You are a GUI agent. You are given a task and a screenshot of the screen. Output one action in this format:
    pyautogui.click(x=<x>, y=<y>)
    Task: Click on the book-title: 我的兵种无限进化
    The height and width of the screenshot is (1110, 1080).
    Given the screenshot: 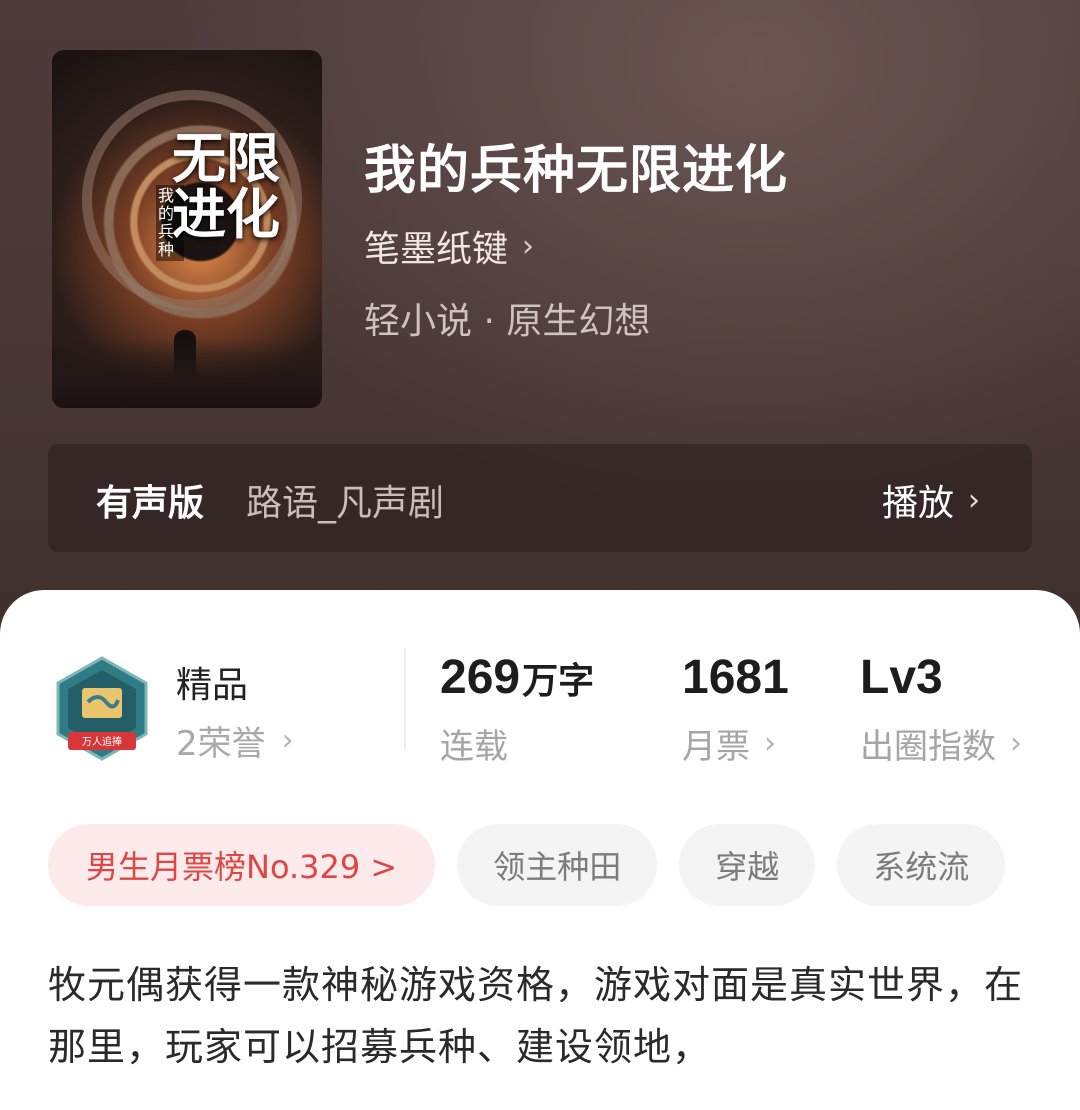 What is the action you would take?
    pyautogui.click(x=576, y=170)
    